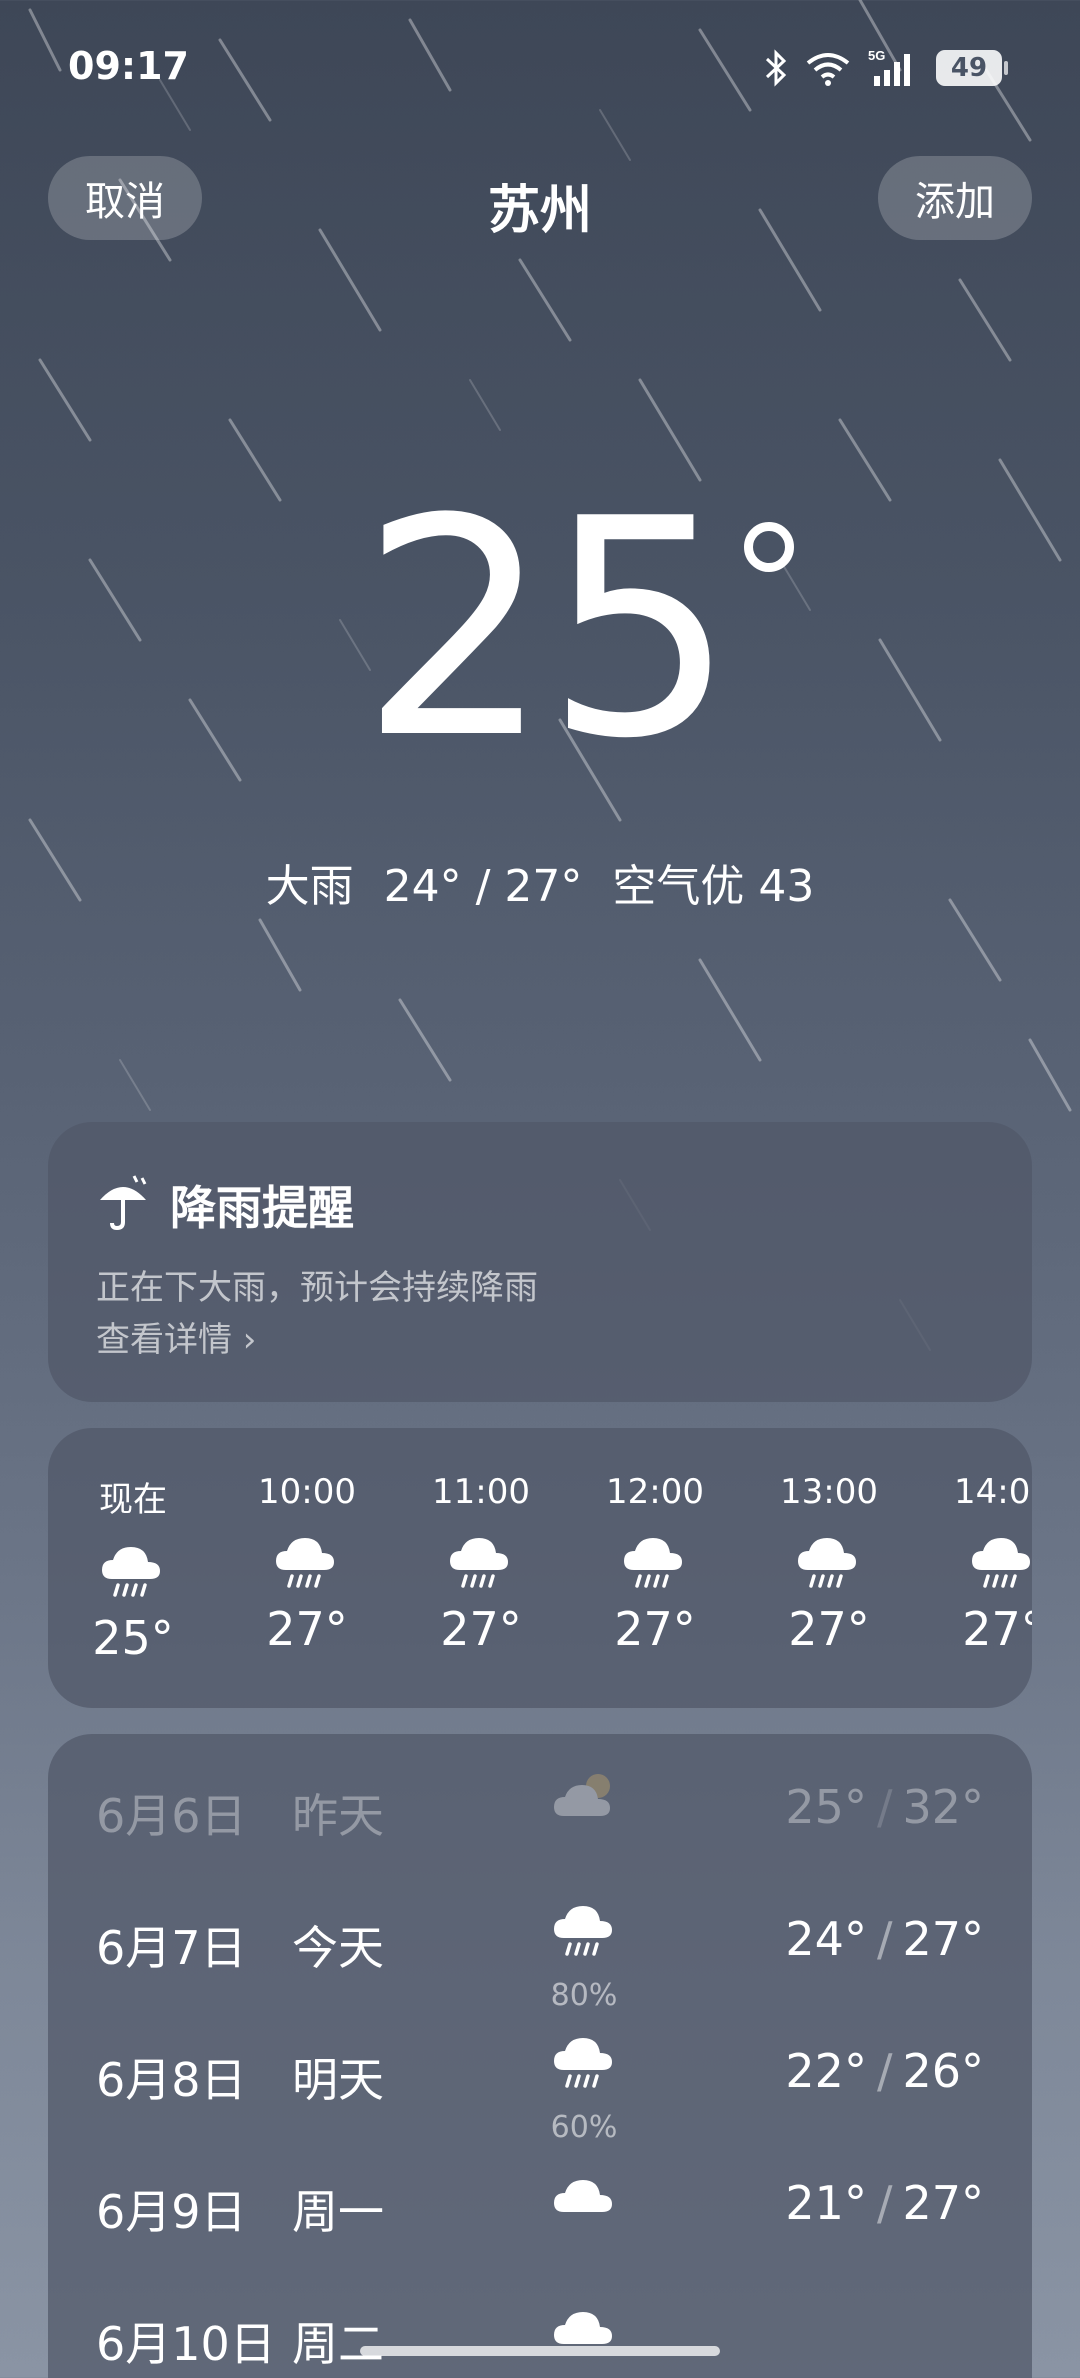 Image resolution: width=1080 pixels, height=2378 pixels. I want to click on bluetooth-icon, so click(776, 68).